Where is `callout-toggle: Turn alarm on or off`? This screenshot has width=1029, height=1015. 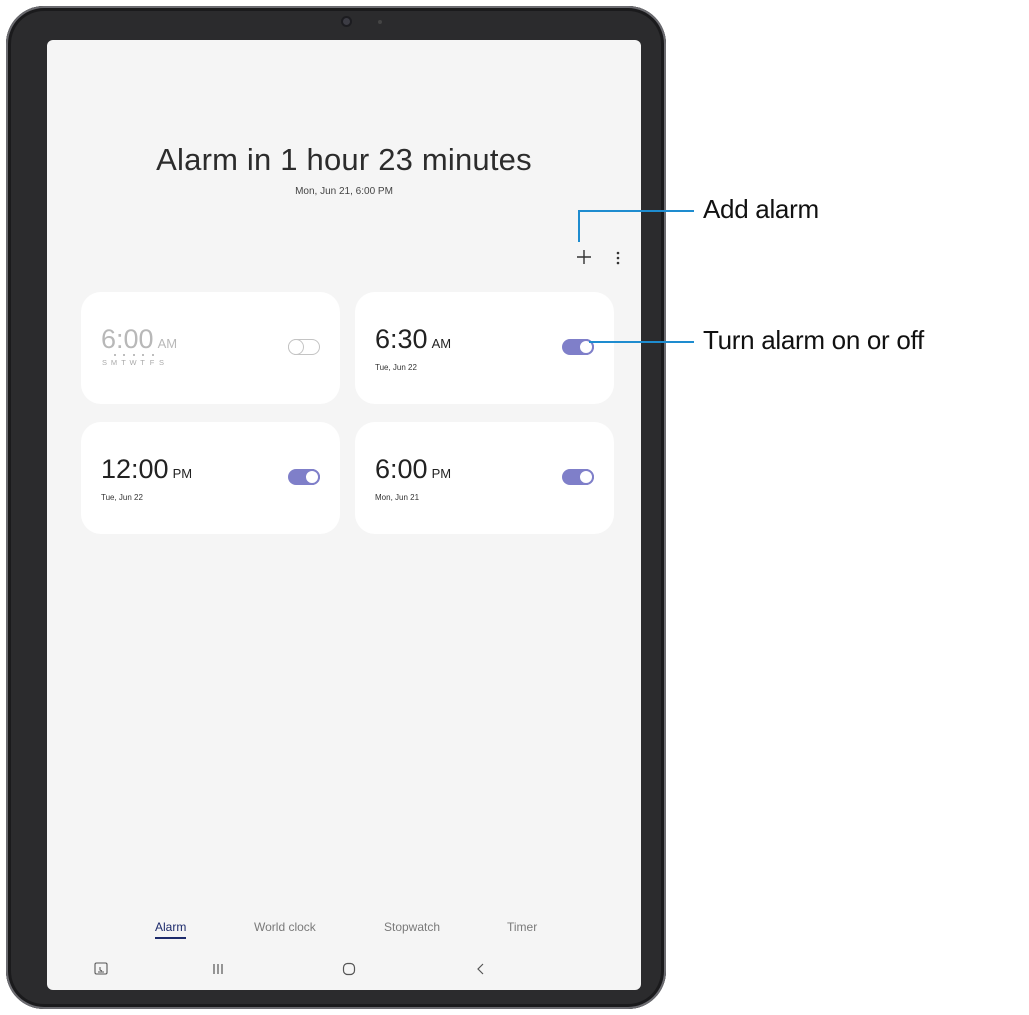
callout-toggle: Turn alarm on or off is located at coordinates (813, 340).